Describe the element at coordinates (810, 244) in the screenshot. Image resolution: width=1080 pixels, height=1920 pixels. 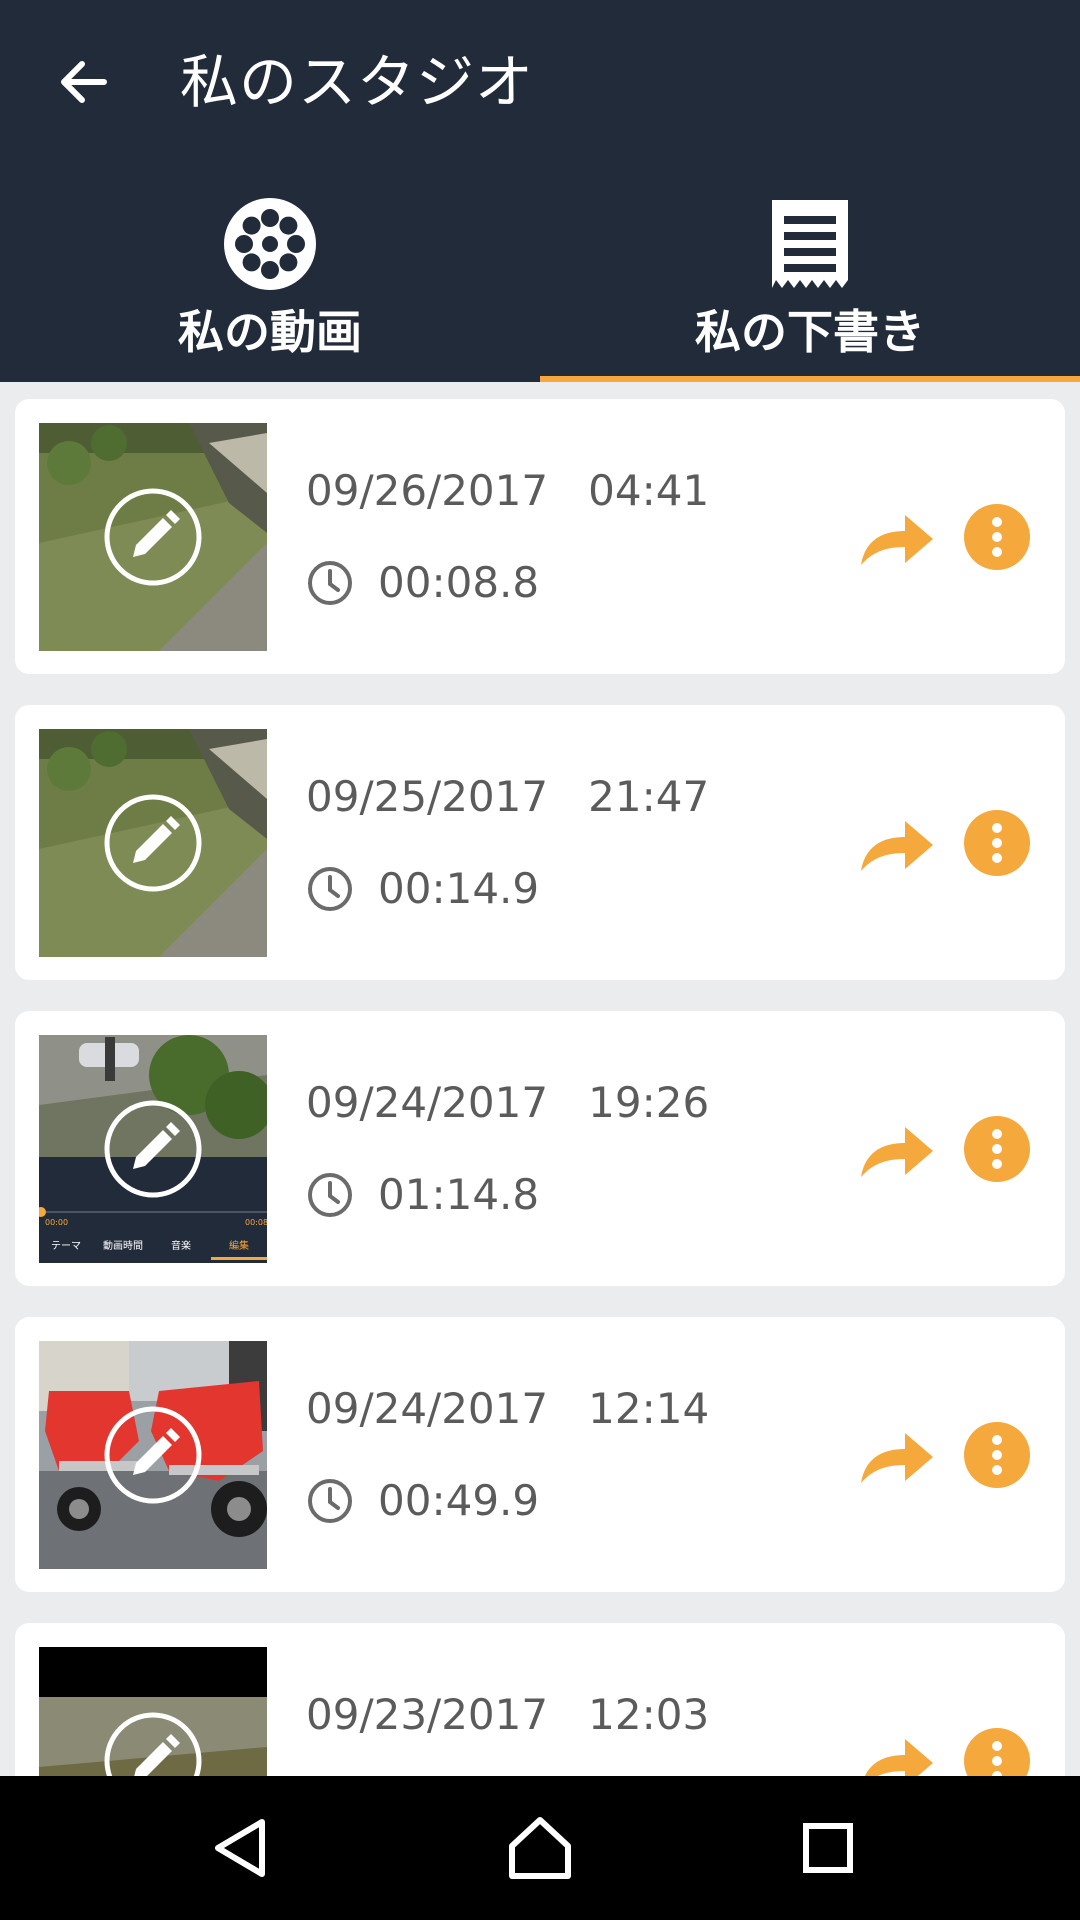
I see `draft-document-icon` at that location.